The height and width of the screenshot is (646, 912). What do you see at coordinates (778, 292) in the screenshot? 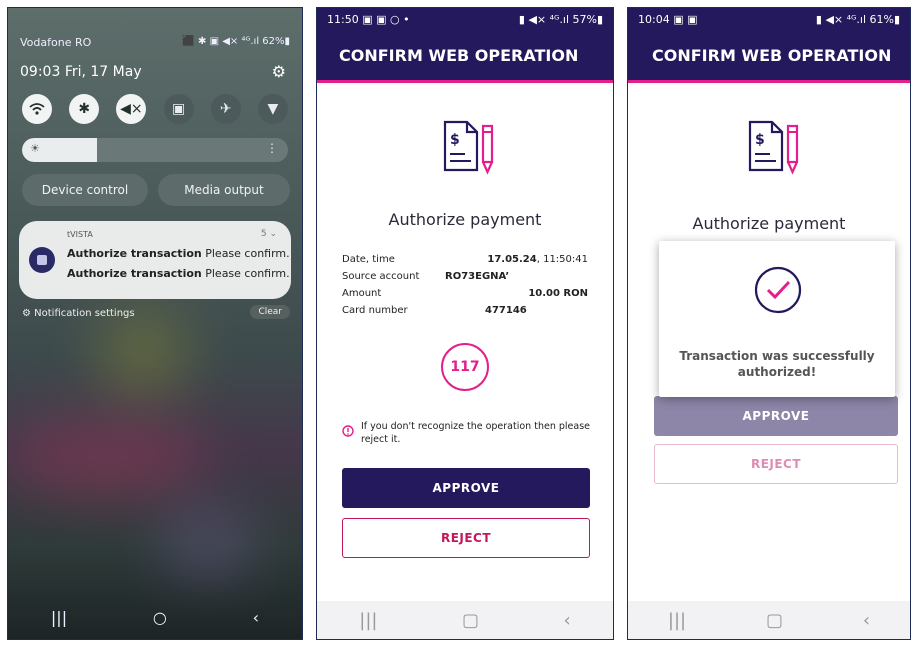
I see `checkmark-circle-icon` at bounding box center [778, 292].